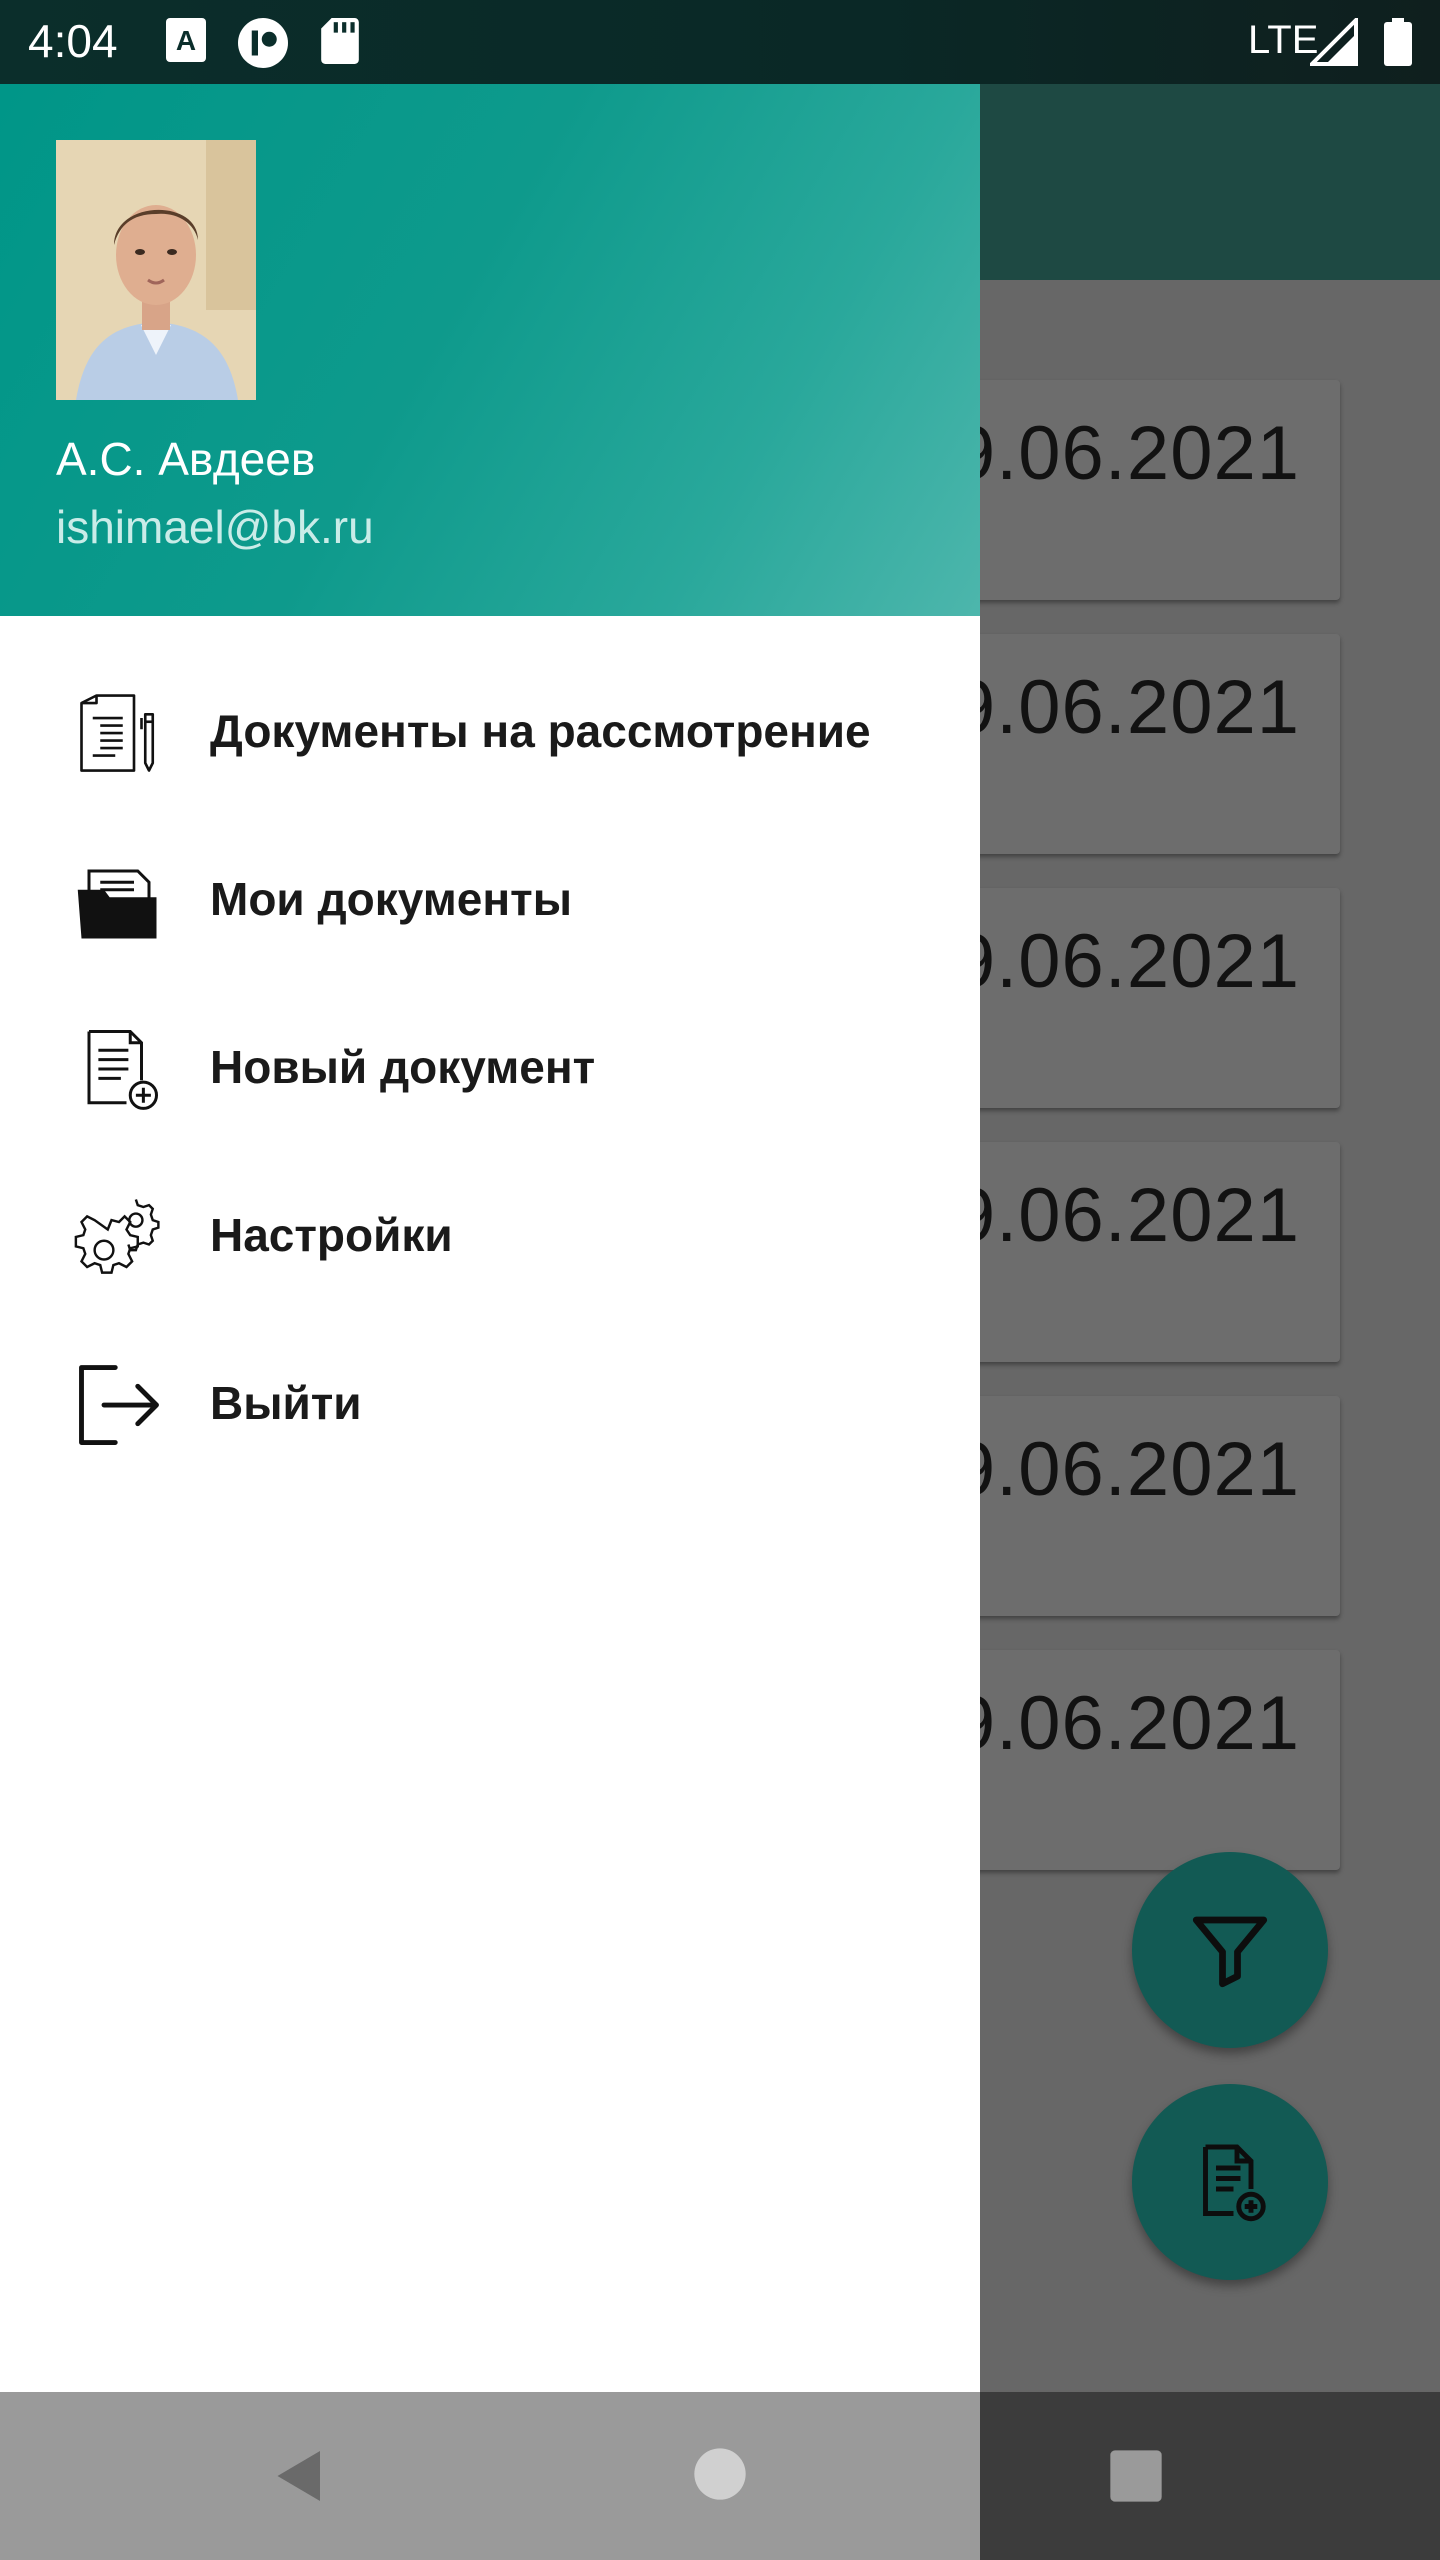 The height and width of the screenshot is (2560, 1440). I want to click on sd-card-icon, so click(340, 41).